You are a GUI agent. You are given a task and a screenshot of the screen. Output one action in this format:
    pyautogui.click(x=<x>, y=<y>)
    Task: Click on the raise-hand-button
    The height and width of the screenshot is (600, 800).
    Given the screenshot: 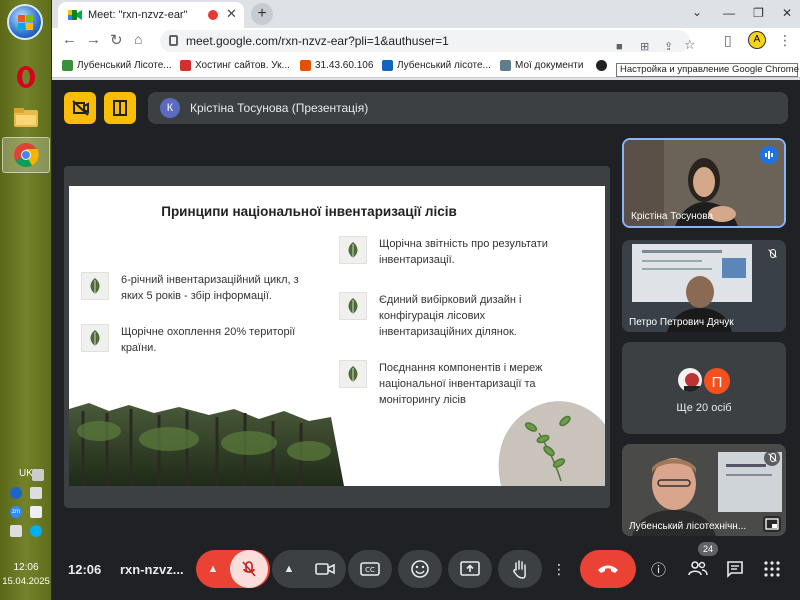 What is the action you would take?
    pyautogui.click(x=520, y=569)
    